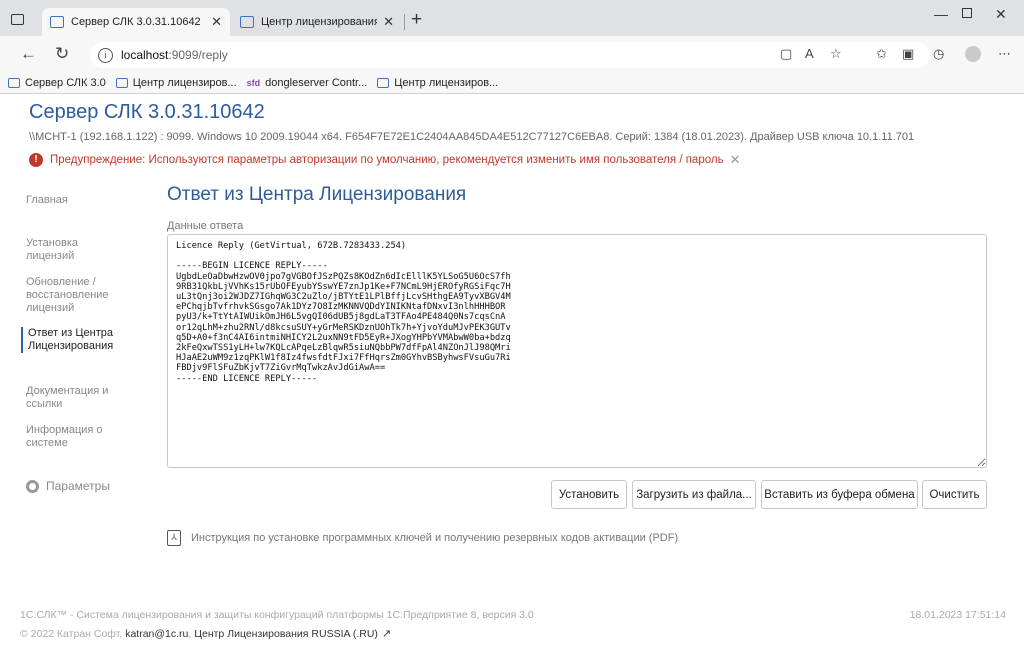  What do you see at coordinates (967, 13) in the screenshot?
I see `maximize-icon` at bounding box center [967, 13].